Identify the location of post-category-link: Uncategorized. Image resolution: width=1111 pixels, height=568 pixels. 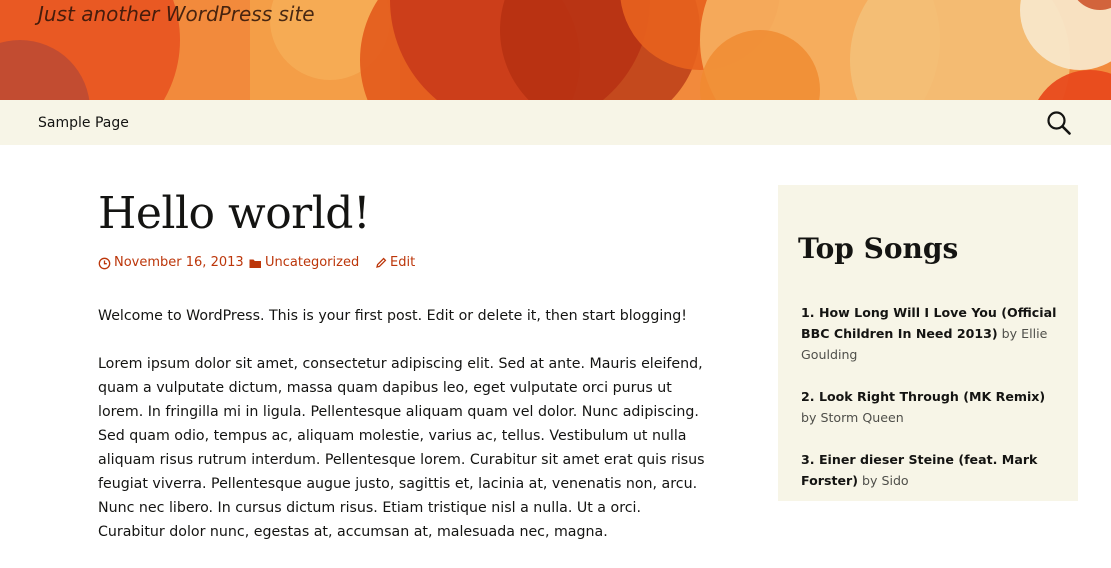
(304, 263).